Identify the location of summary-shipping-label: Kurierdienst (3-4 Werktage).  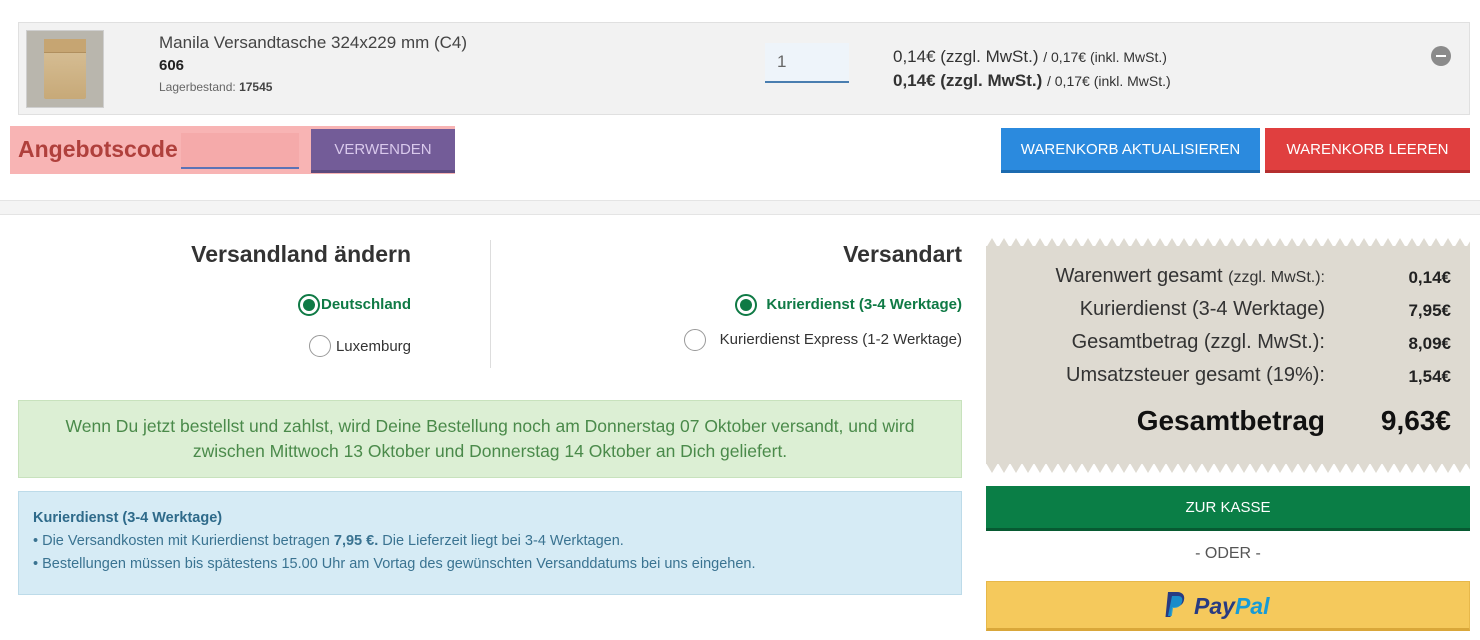
(1202, 309).